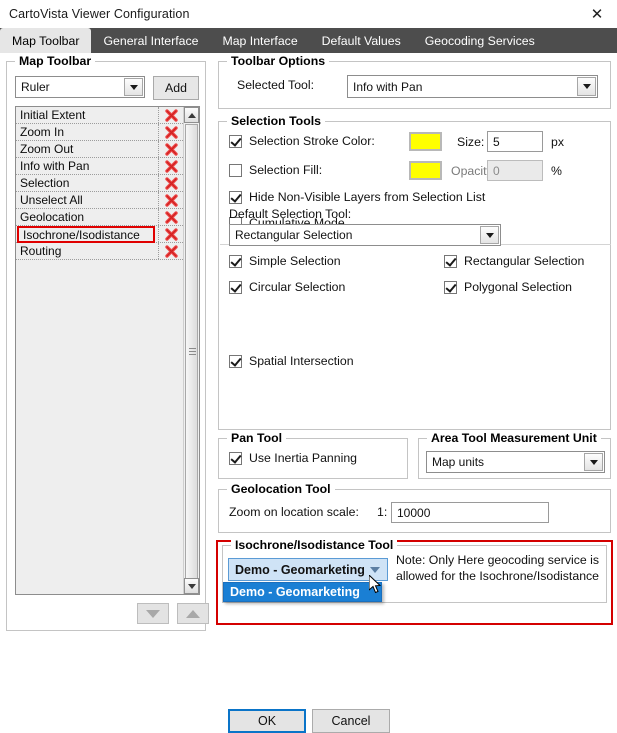  I want to click on selected-tool-label: Selected Tool:, so click(276, 85).